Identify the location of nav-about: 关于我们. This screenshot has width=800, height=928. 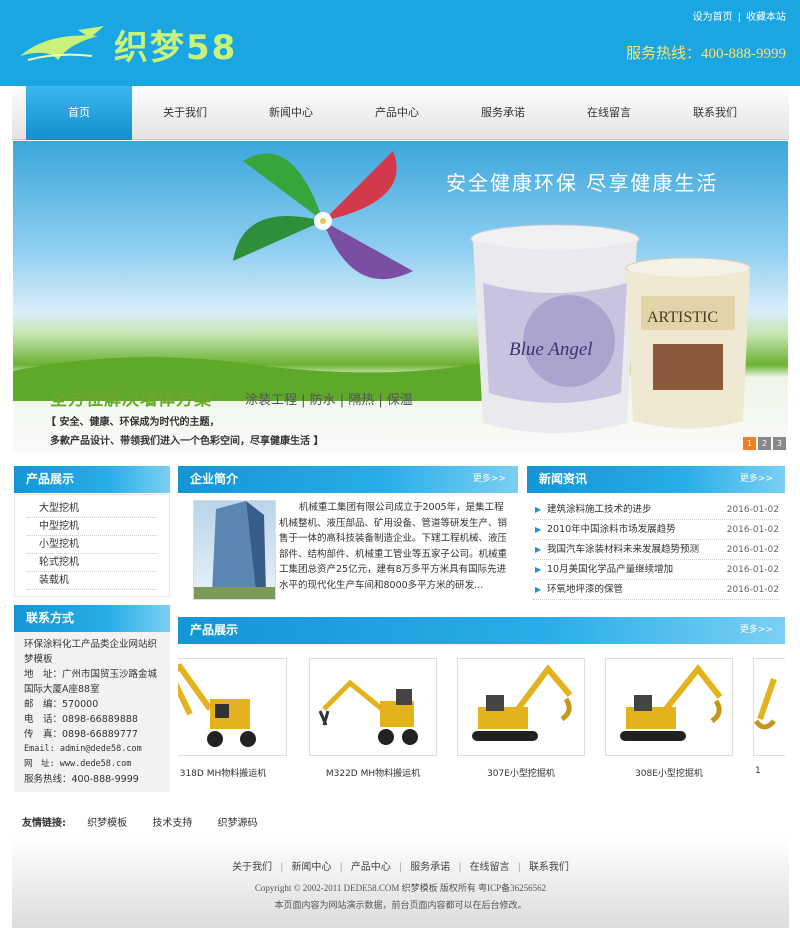
(185, 113).